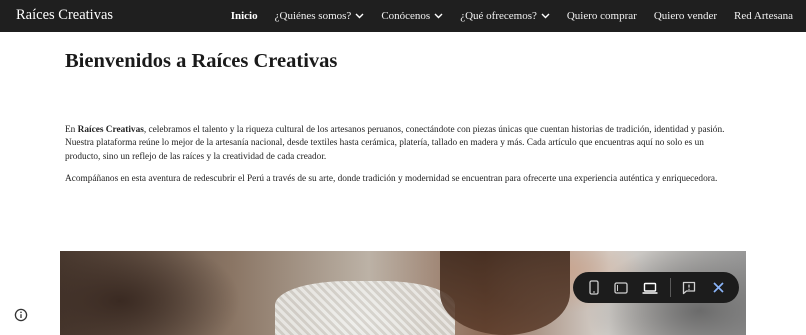  I want to click on nav-item-label: Quiero comprar, so click(601, 16).